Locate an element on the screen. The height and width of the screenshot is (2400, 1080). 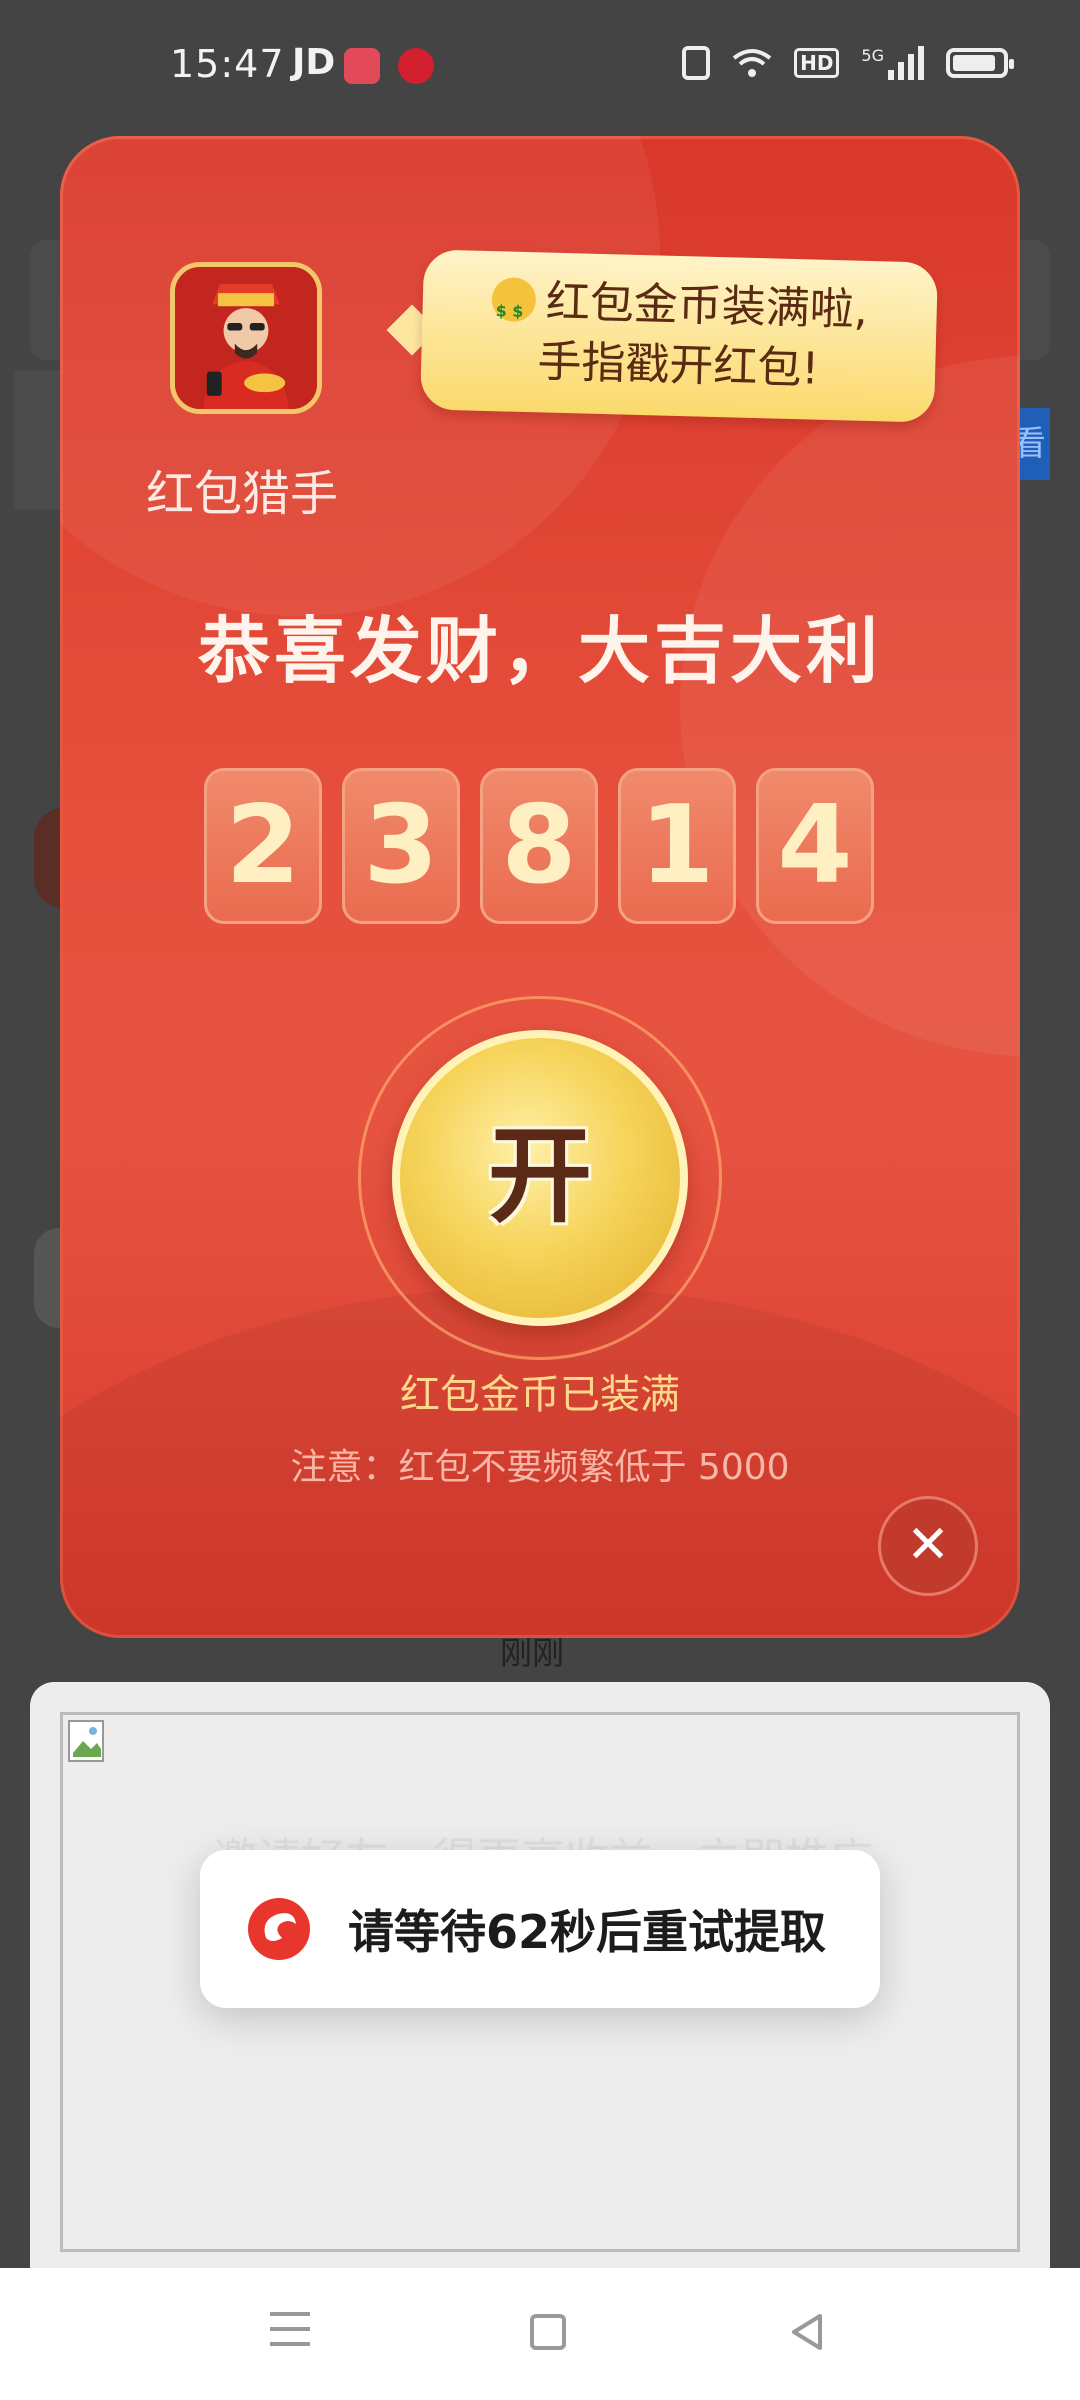
app-name: 红包猎手 is located at coordinates (242, 494).